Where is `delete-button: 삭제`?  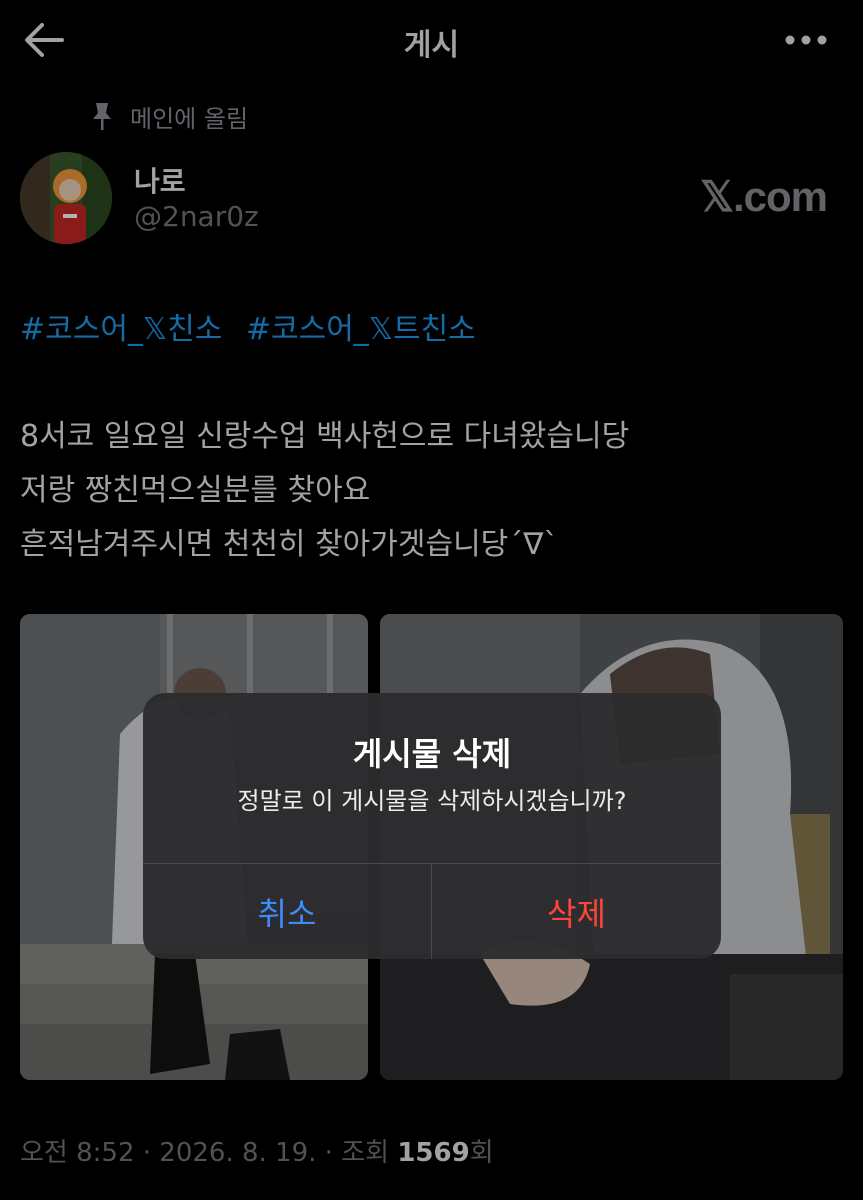 delete-button: 삭제 is located at coordinates (576, 911).